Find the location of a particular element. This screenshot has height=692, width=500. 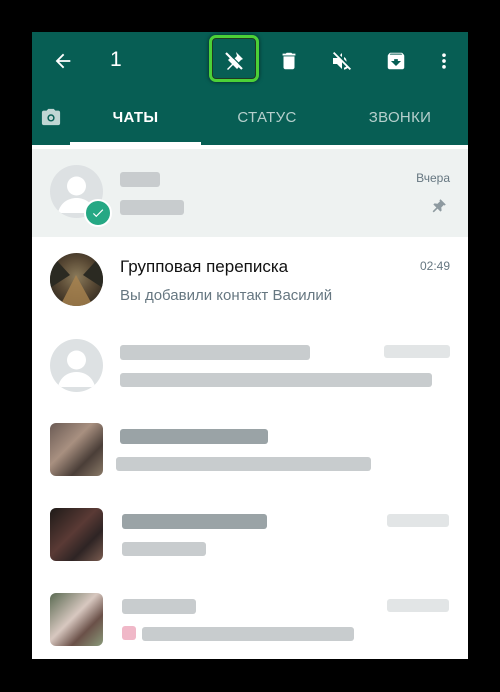

pin-icon is located at coordinates (439, 208).